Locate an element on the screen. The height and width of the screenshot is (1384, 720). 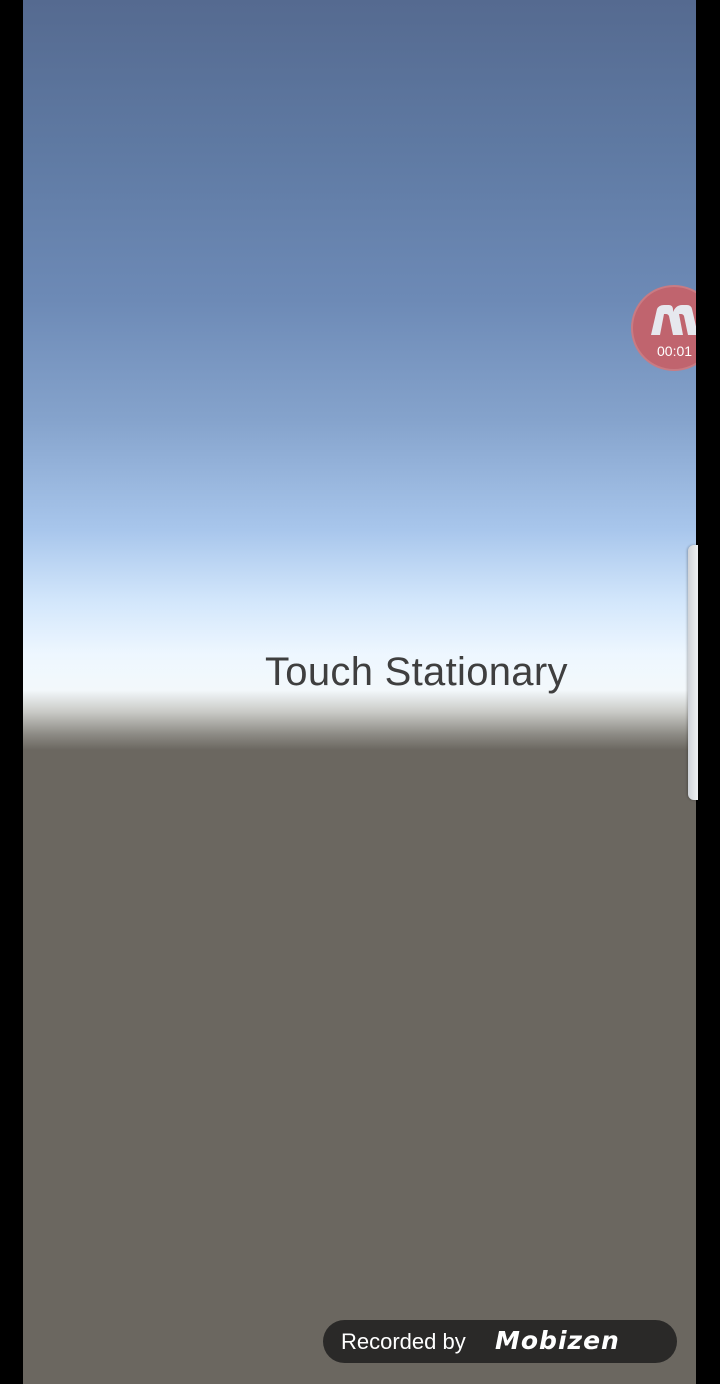
mobizen-m-icon is located at coordinates (673, 320).